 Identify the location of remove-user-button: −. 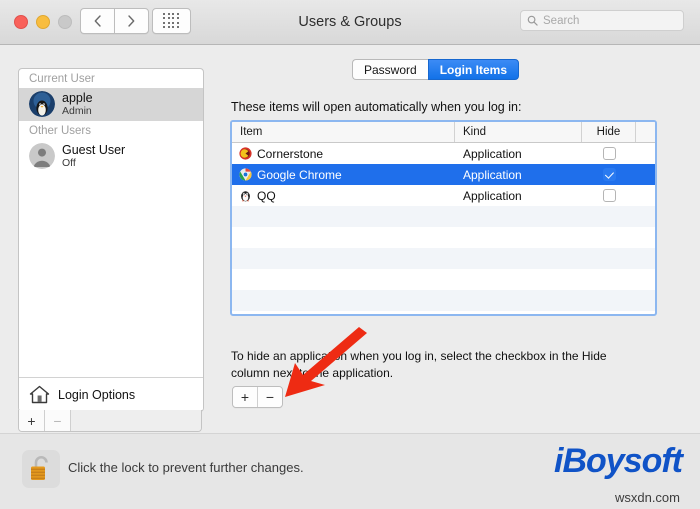
(58, 420).